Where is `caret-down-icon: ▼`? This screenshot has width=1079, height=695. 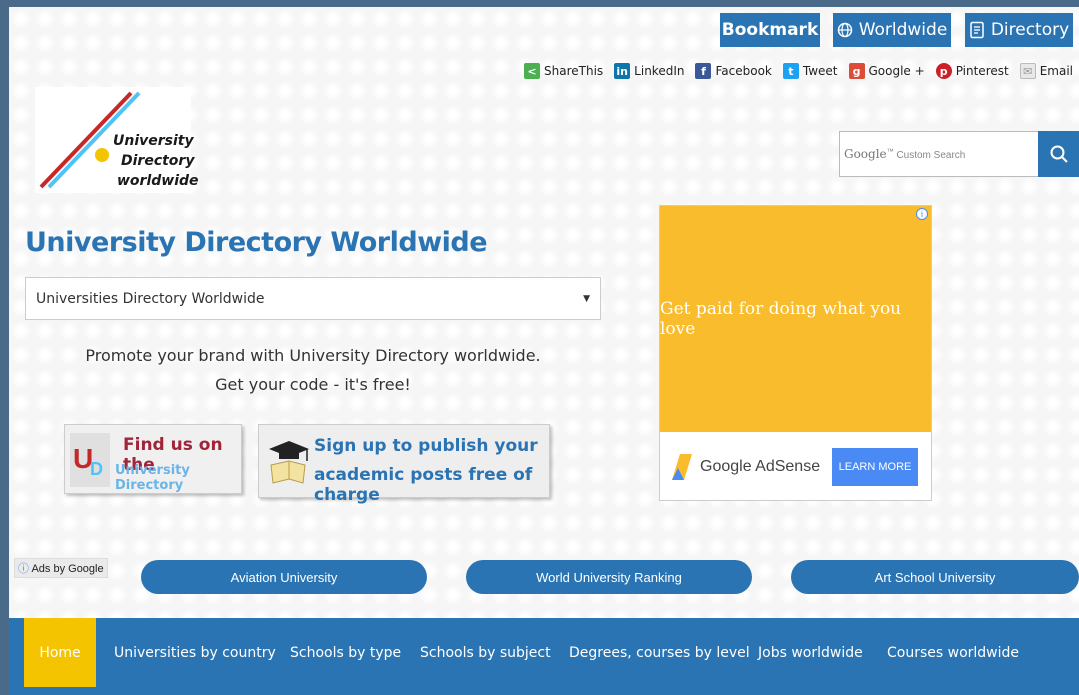 caret-down-icon: ▼ is located at coordinates (586, 298).